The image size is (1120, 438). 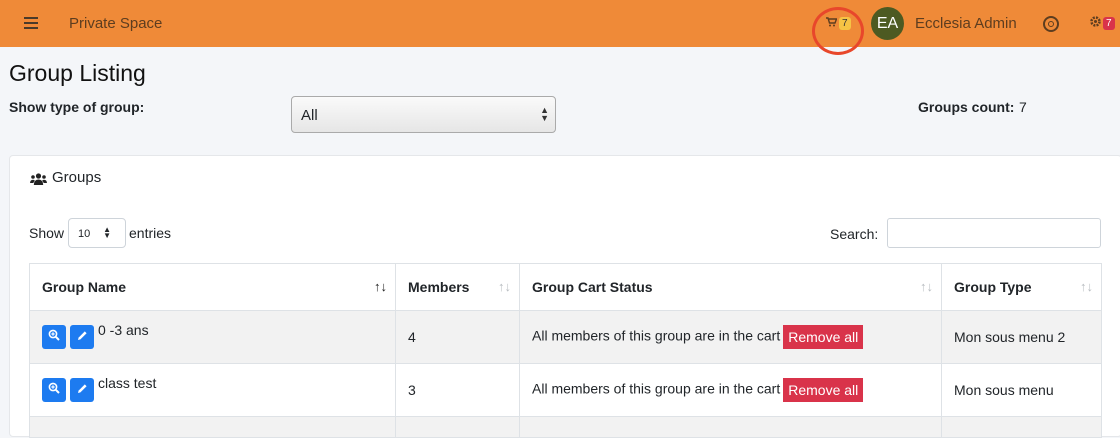 What do you see at coordinates (150, 233) in the screenshot?
I see `entries-label: entries` at bounding box center [150, 233].